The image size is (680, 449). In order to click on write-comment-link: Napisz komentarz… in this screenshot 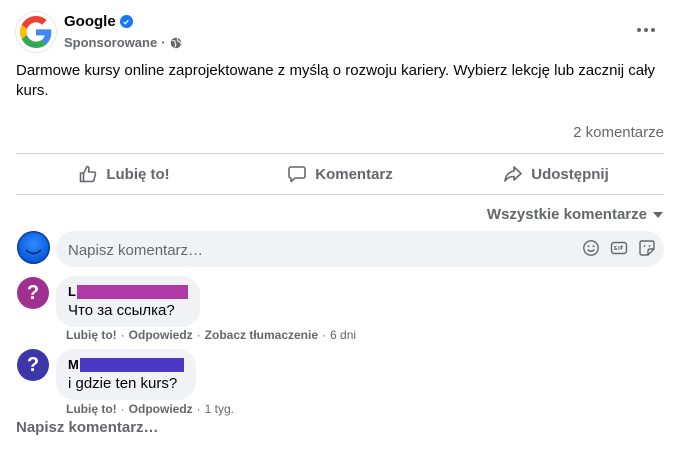, I will do `click(87, 427)`.